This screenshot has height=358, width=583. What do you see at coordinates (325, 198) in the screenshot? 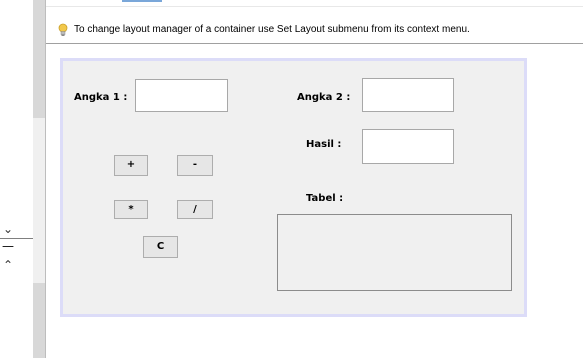
I see `tabel-label: Tabel :` at bounding box center [325, 198].